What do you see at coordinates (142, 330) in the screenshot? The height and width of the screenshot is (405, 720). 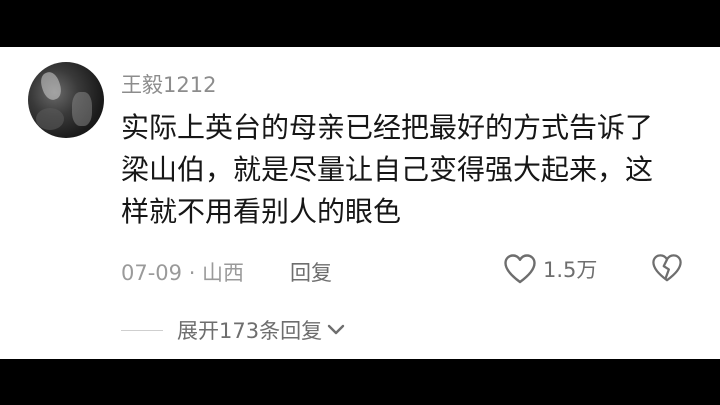 I see `divider-line` at bounding box center [142, 330].